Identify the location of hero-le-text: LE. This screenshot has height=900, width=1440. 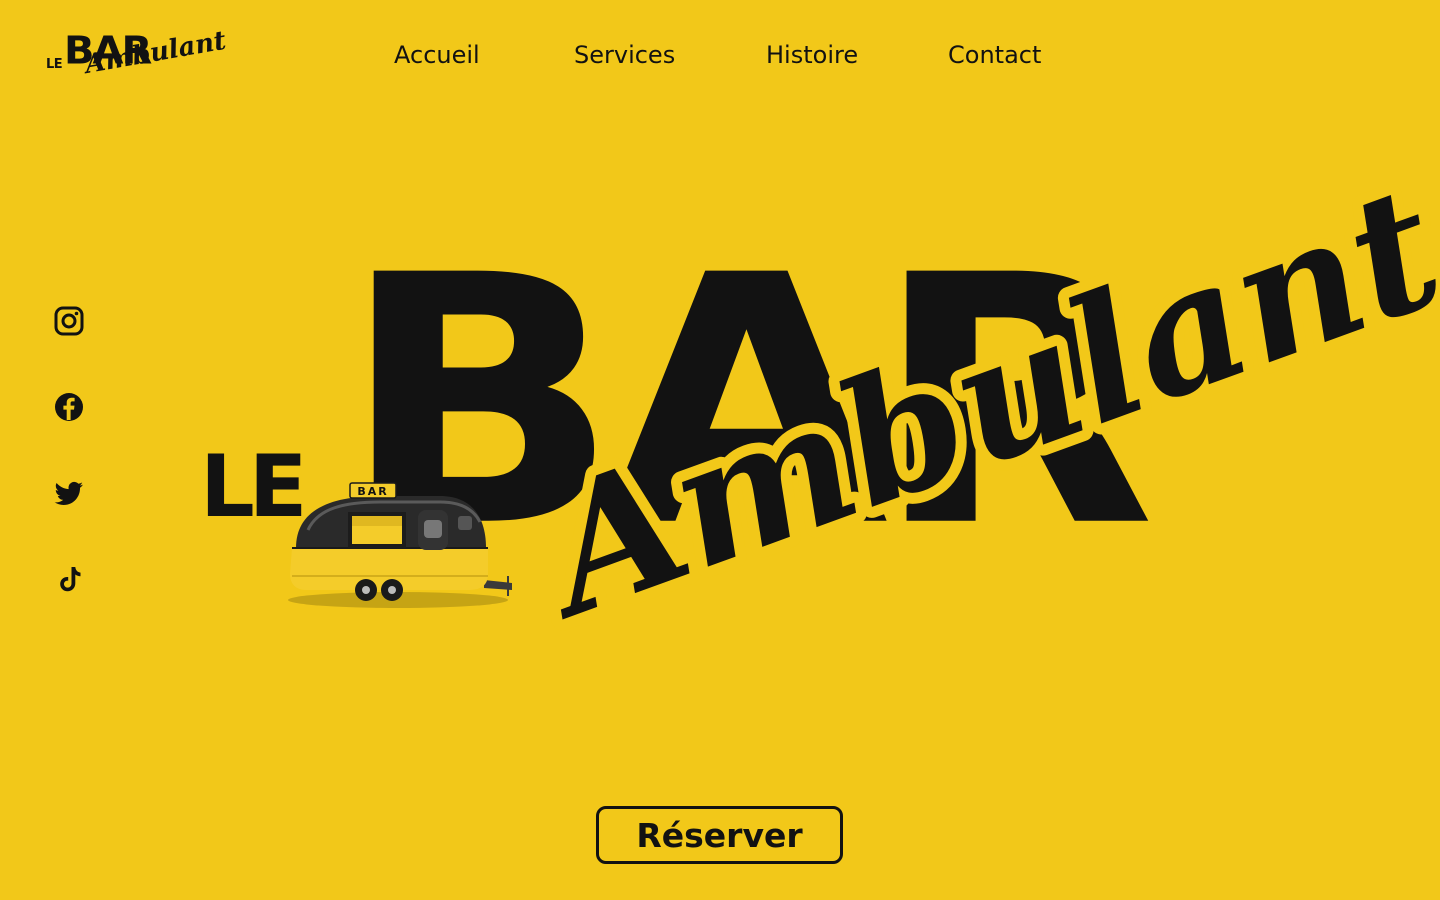
(251, 487).